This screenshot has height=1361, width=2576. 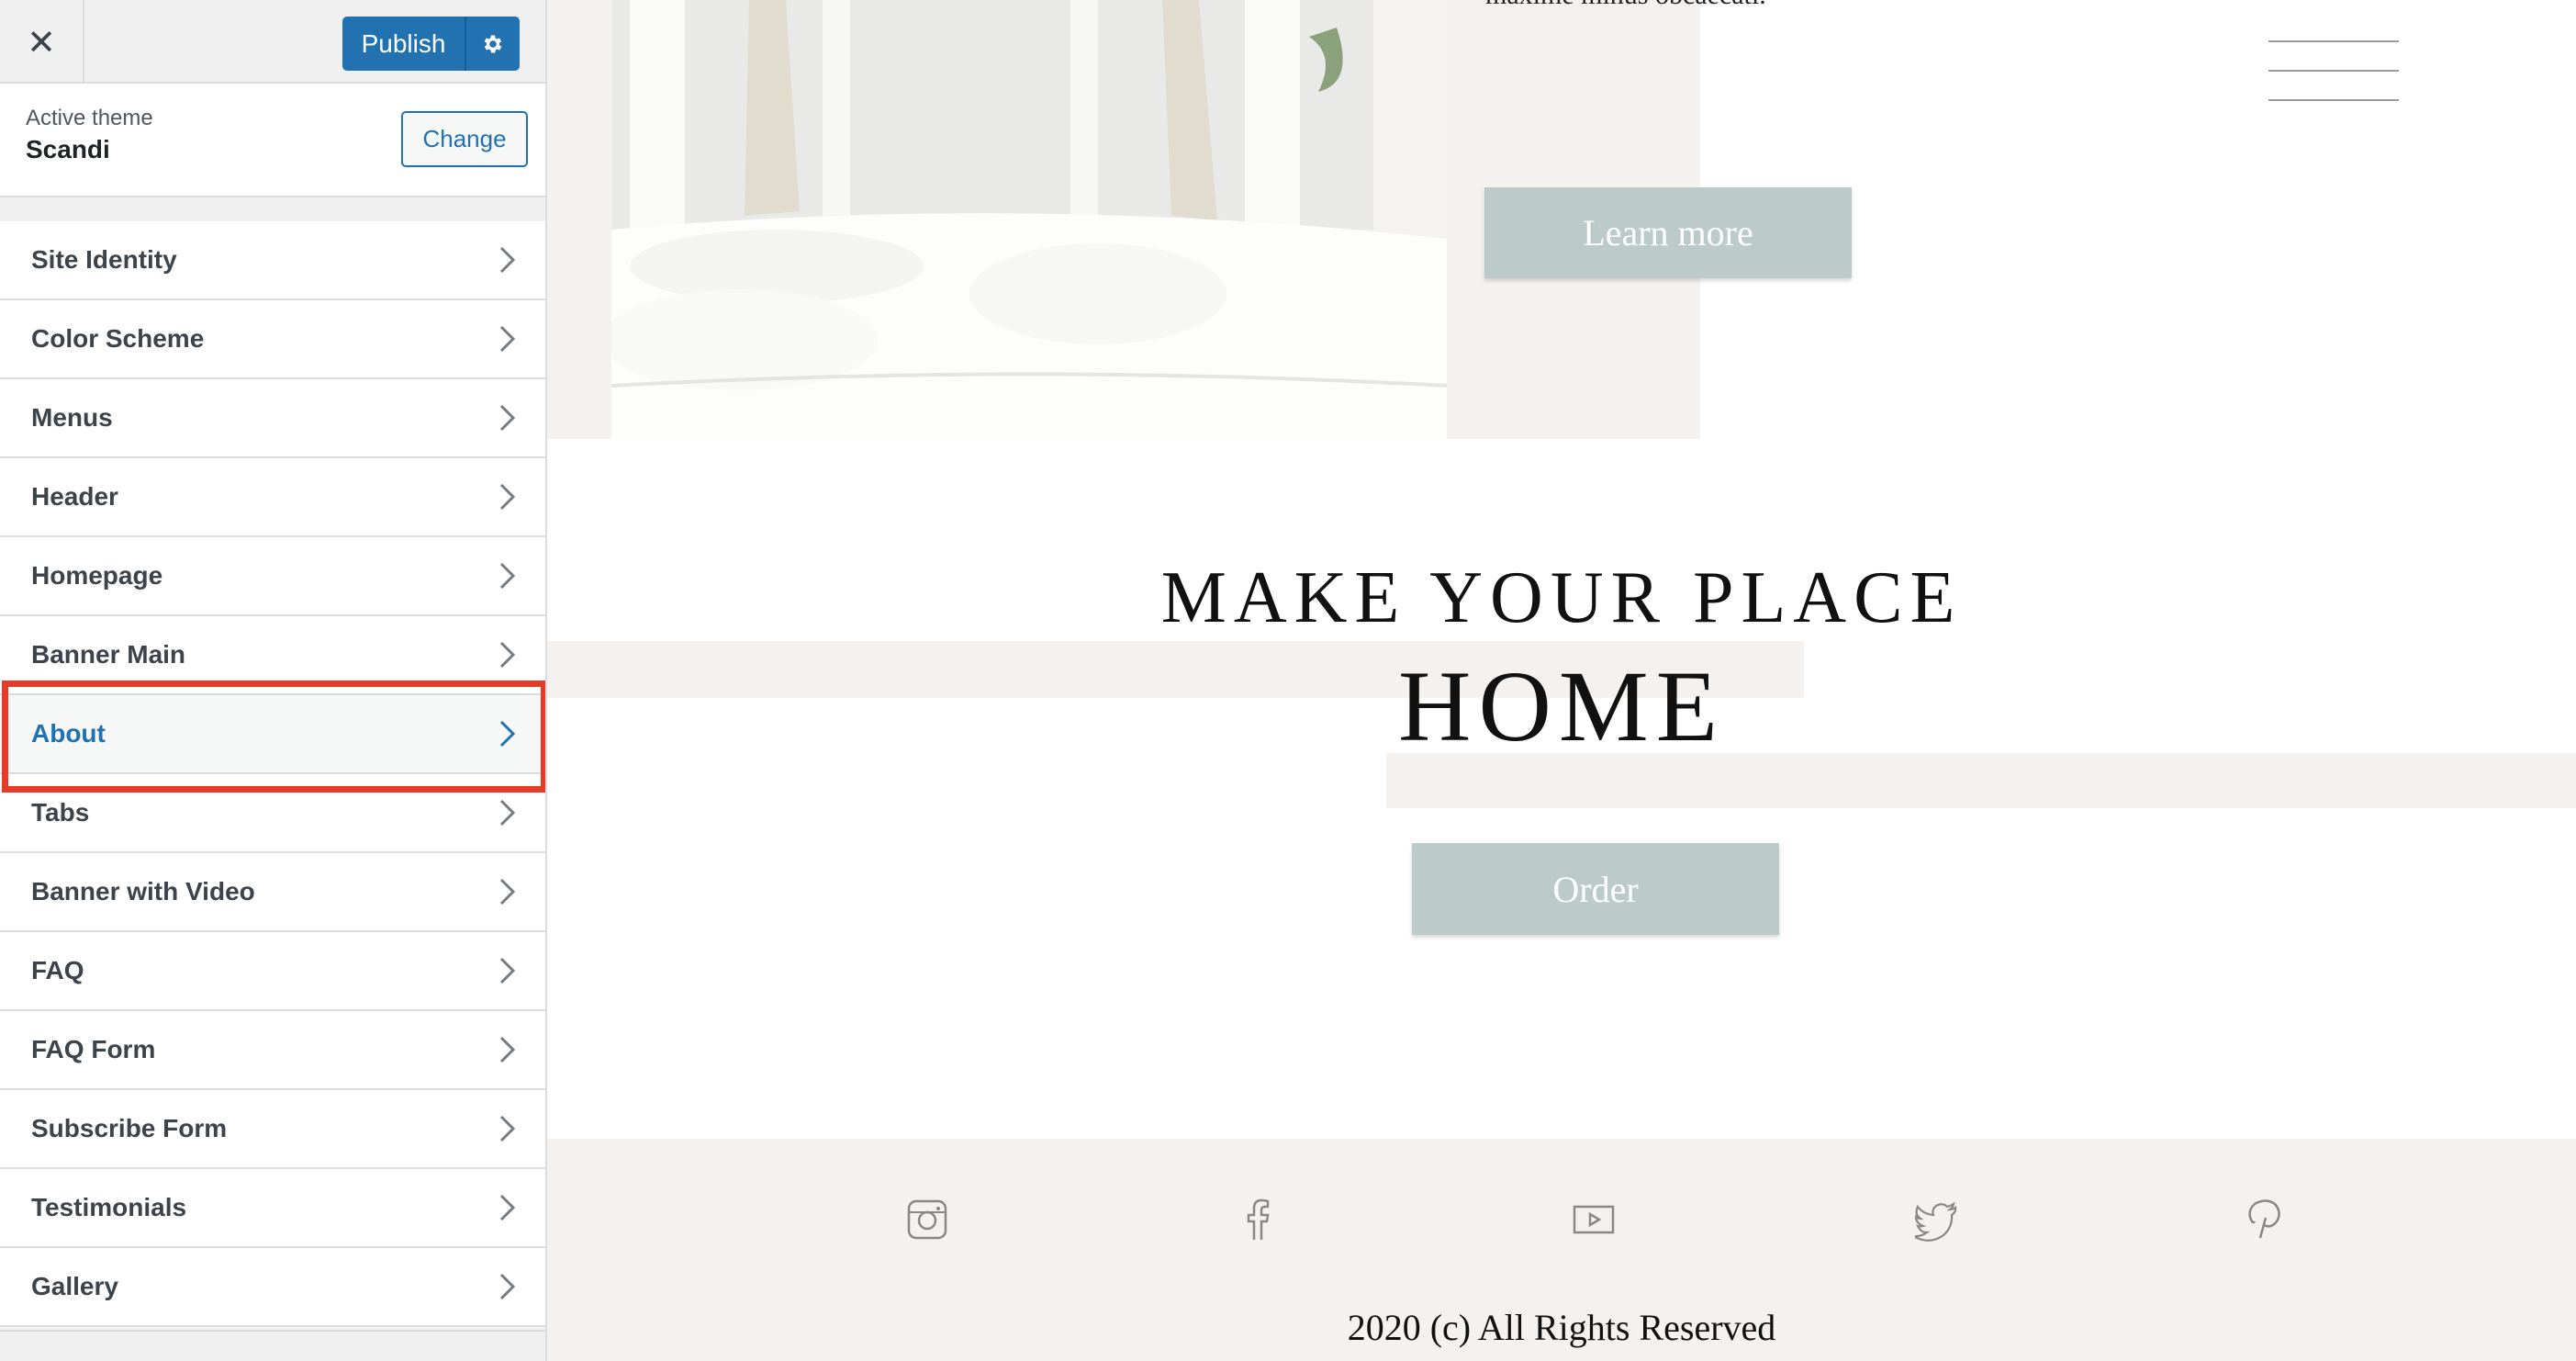 I want to click on headline-line2: HOME, so click(x=1561, y=706).